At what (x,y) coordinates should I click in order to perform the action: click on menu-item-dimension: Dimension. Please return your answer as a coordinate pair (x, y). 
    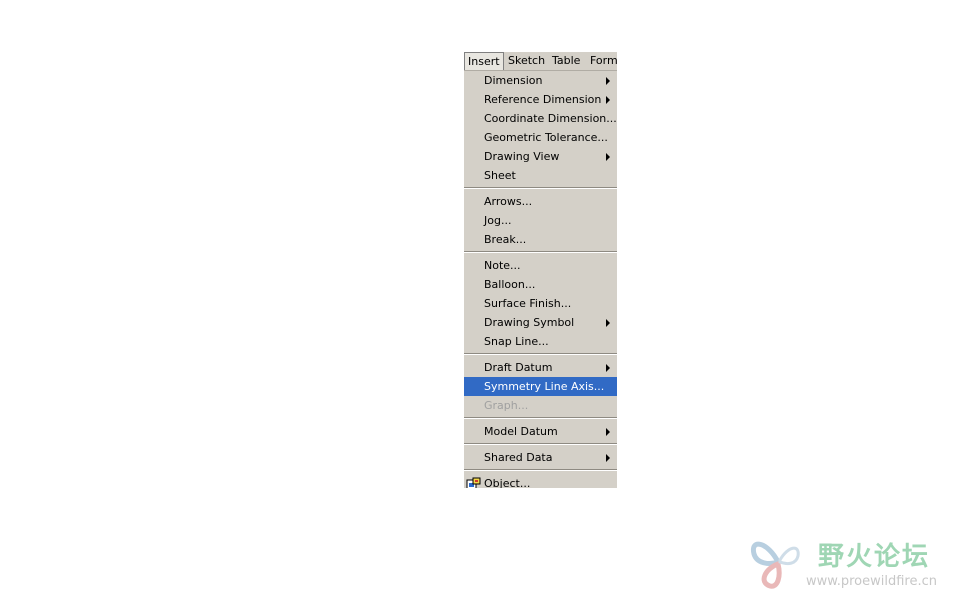
    Looking at the image, I should click on (540, 80).